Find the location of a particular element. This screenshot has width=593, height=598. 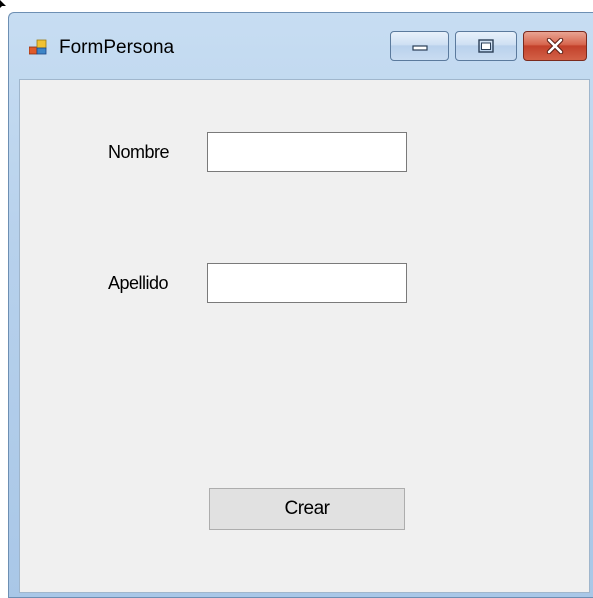

apellido-input is located at coordinates (307, 283).